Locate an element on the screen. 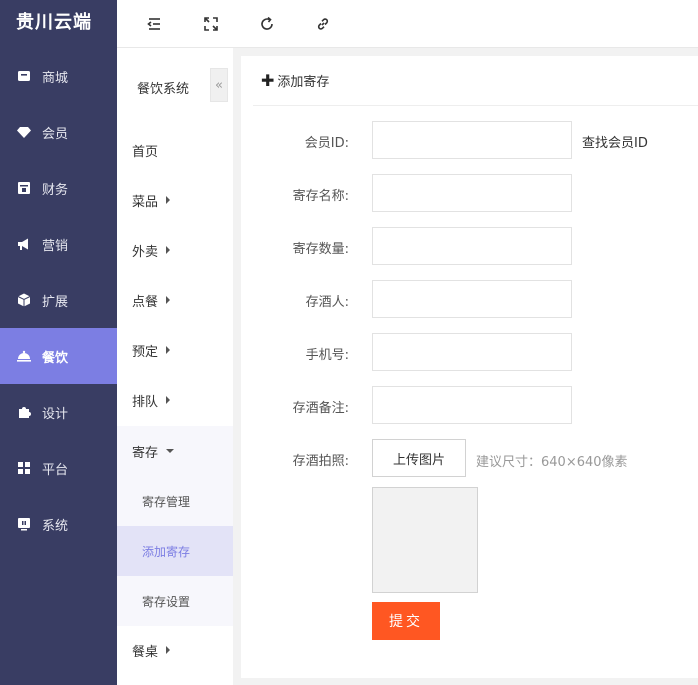 The image size is (698, 685). store-icon is located at coordinates (24, 76).